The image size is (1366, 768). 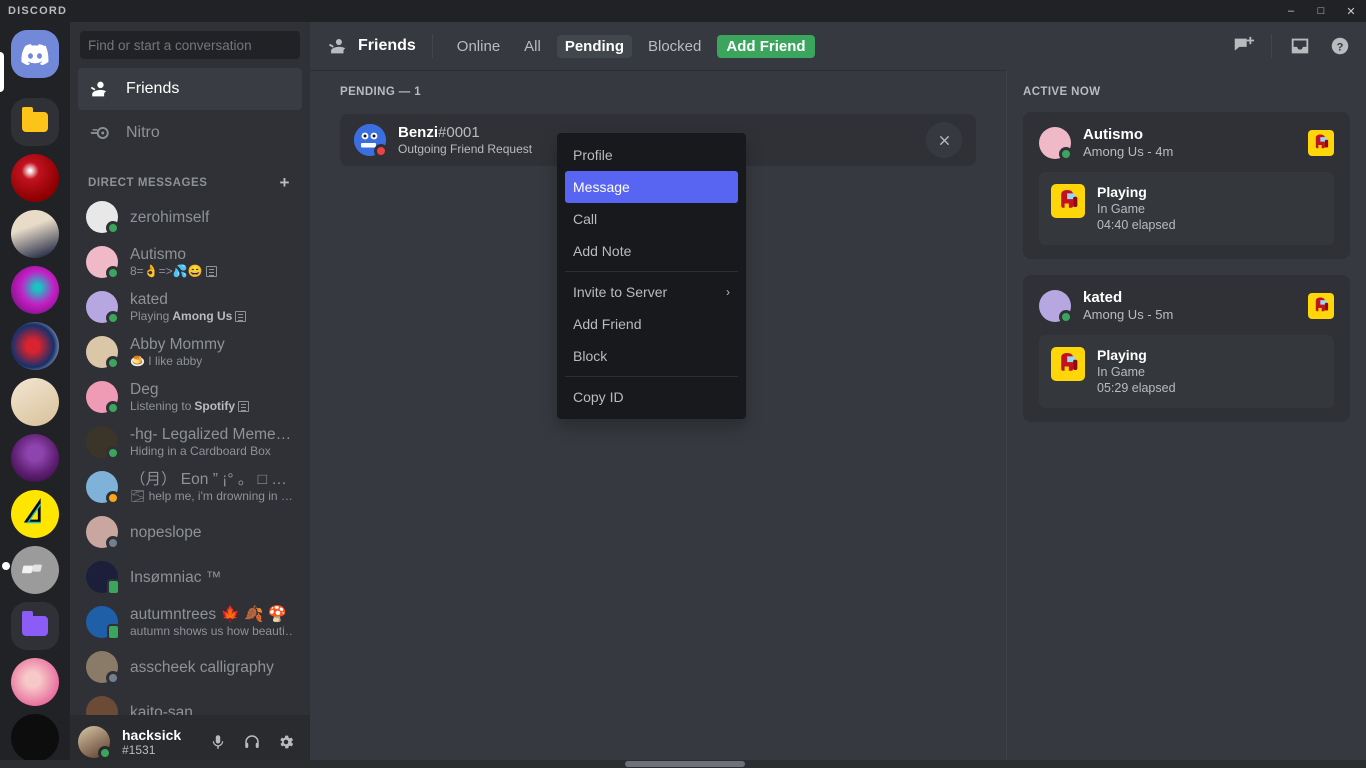 I want to click on search-input: Find or start a conversation, so click(x=190, y=45).